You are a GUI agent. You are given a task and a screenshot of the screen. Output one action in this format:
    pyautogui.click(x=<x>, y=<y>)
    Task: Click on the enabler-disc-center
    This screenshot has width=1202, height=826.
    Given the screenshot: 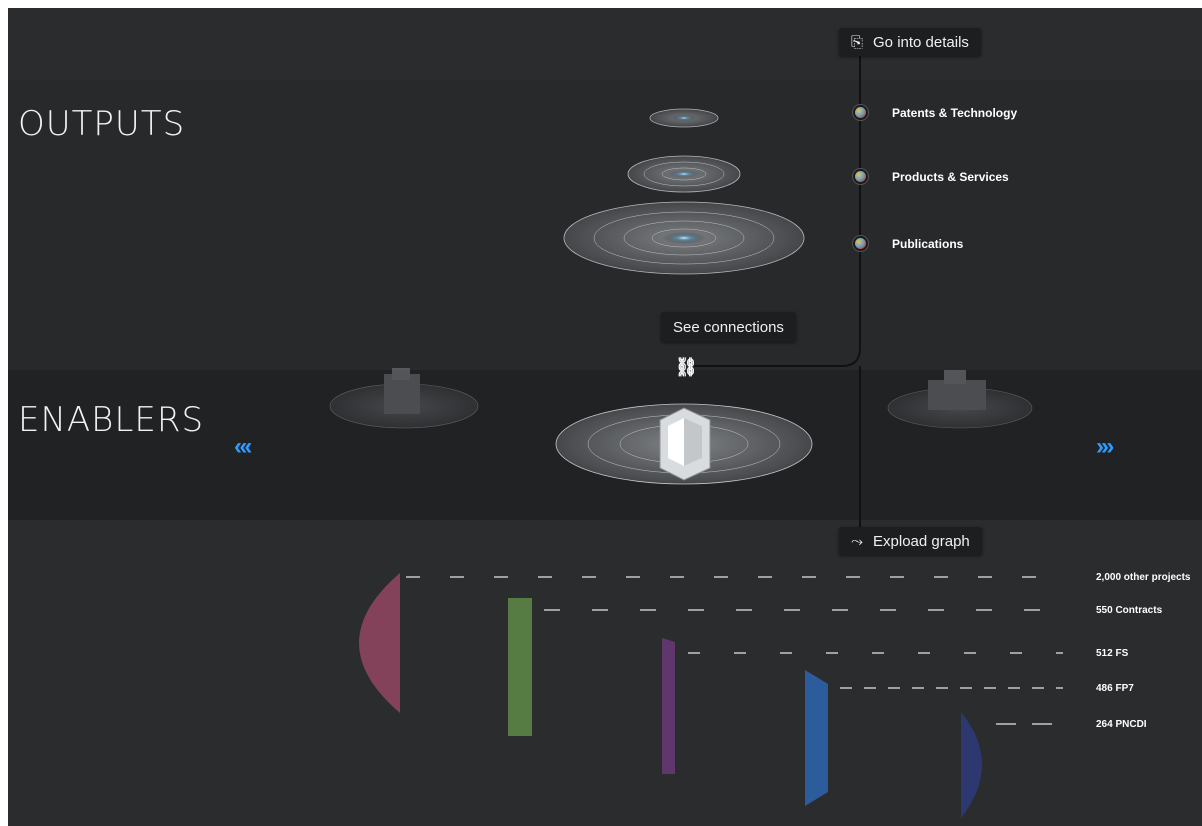 What is the action you would take?
    pyautogui.click(x=684, y=444)
    